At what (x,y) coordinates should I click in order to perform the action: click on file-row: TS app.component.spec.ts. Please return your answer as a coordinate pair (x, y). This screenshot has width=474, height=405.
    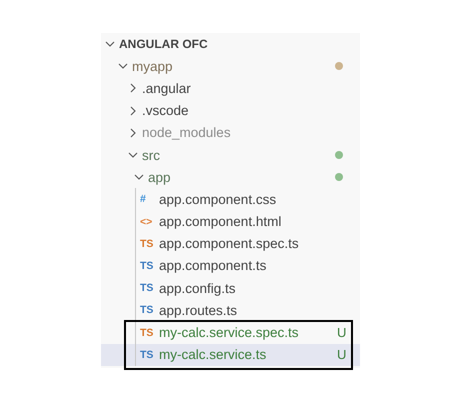
    Looking at the image, I should click on (230, 243).